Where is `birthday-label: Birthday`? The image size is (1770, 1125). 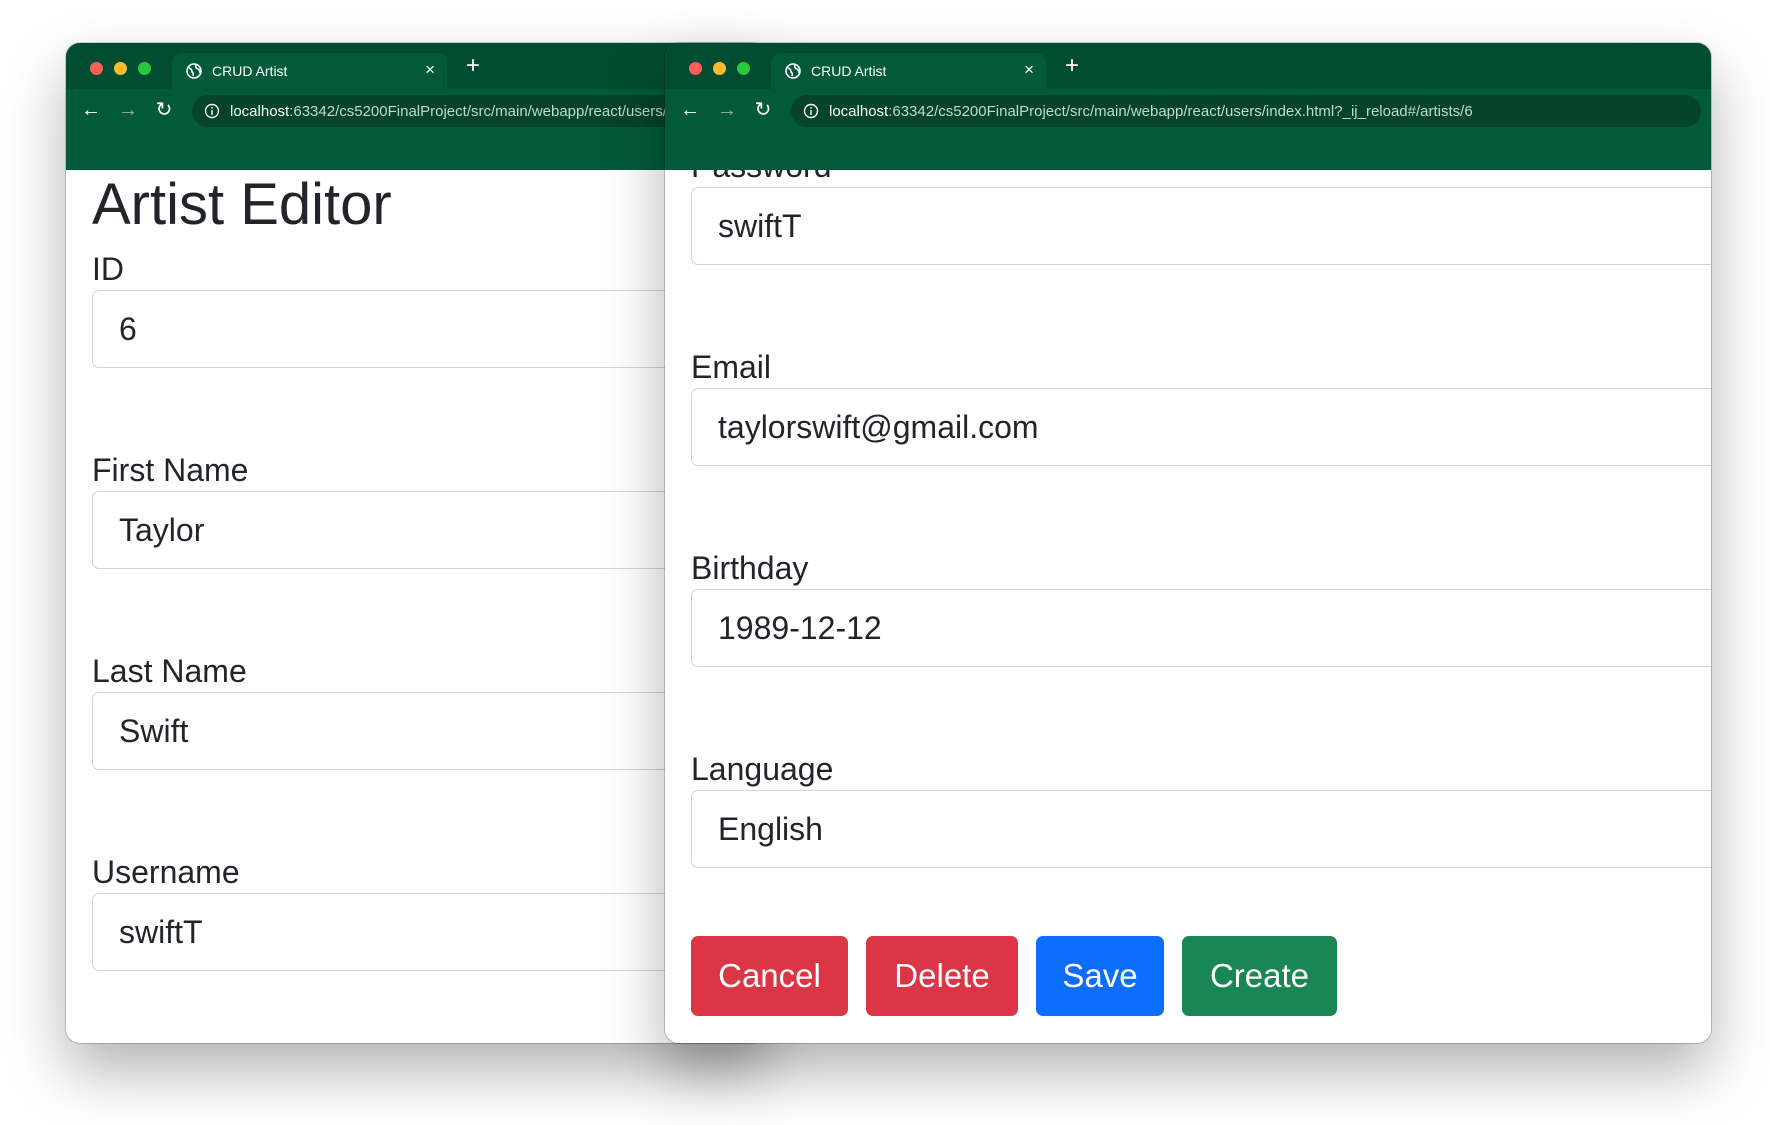
birthday-label: Birthday is located at coordinates (750, 568).